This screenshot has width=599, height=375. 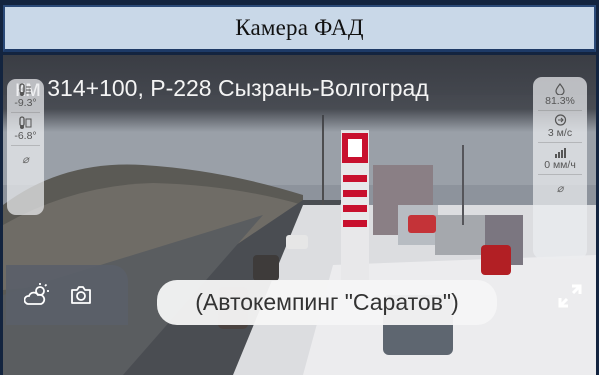 What do you see at coordinates (560, 153) in the screenshot?
I see `precipitation-icon` at bounding box center [560, 153].